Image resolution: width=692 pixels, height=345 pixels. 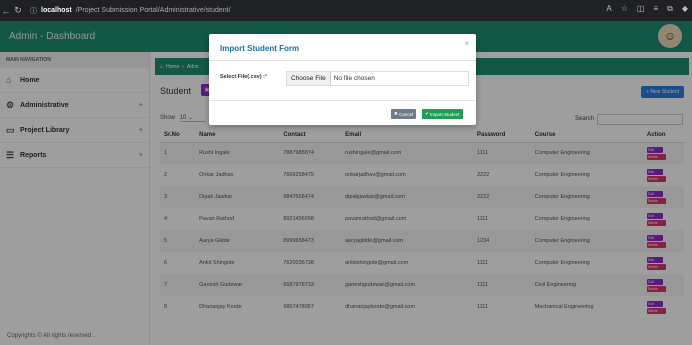 I want to click on file-field-label: Select File(.csv) :*, so click(x=243, y=77).